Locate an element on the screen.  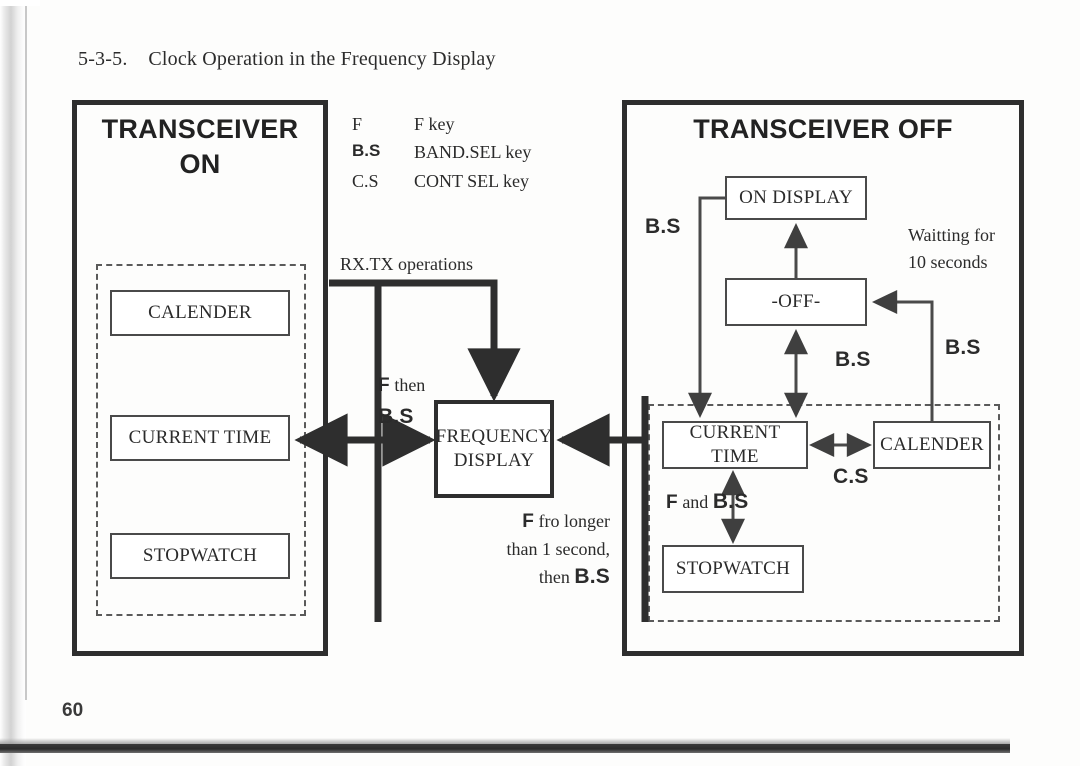
label-f-and-bs-word: and is located at coordinates (695, 502).